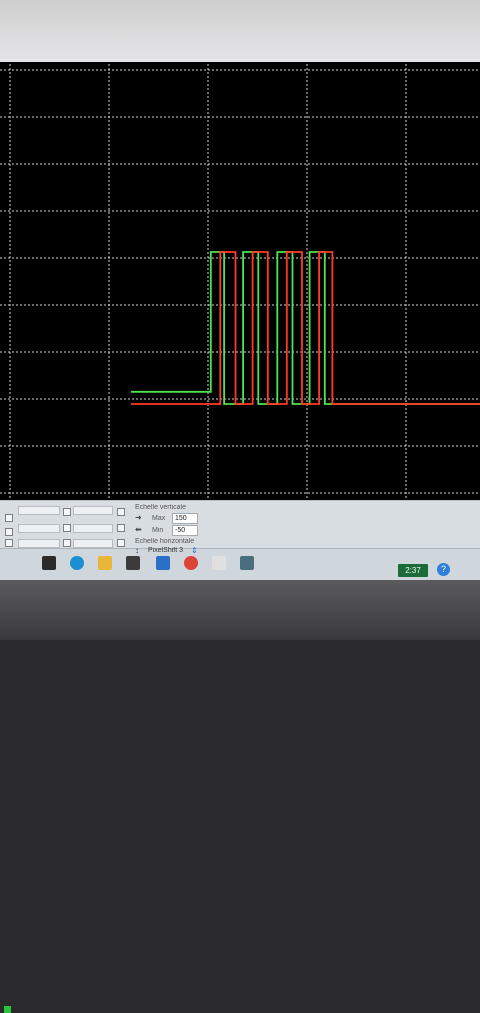  I want to click on store-icon, so click(133, 563).